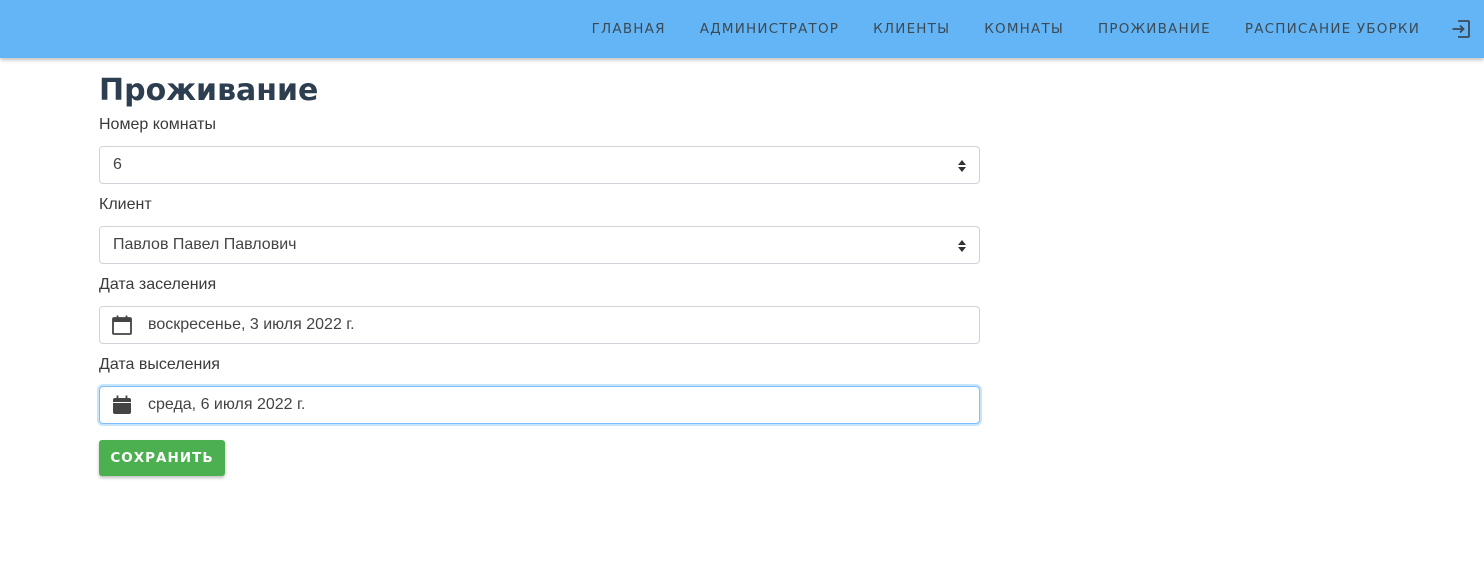 The width and height of the screenshot is (1484, 580). What do you see at coordinates (539, 165) in the screenshot?
I see `room-number-select: 6` at bounding box center [539, 165].